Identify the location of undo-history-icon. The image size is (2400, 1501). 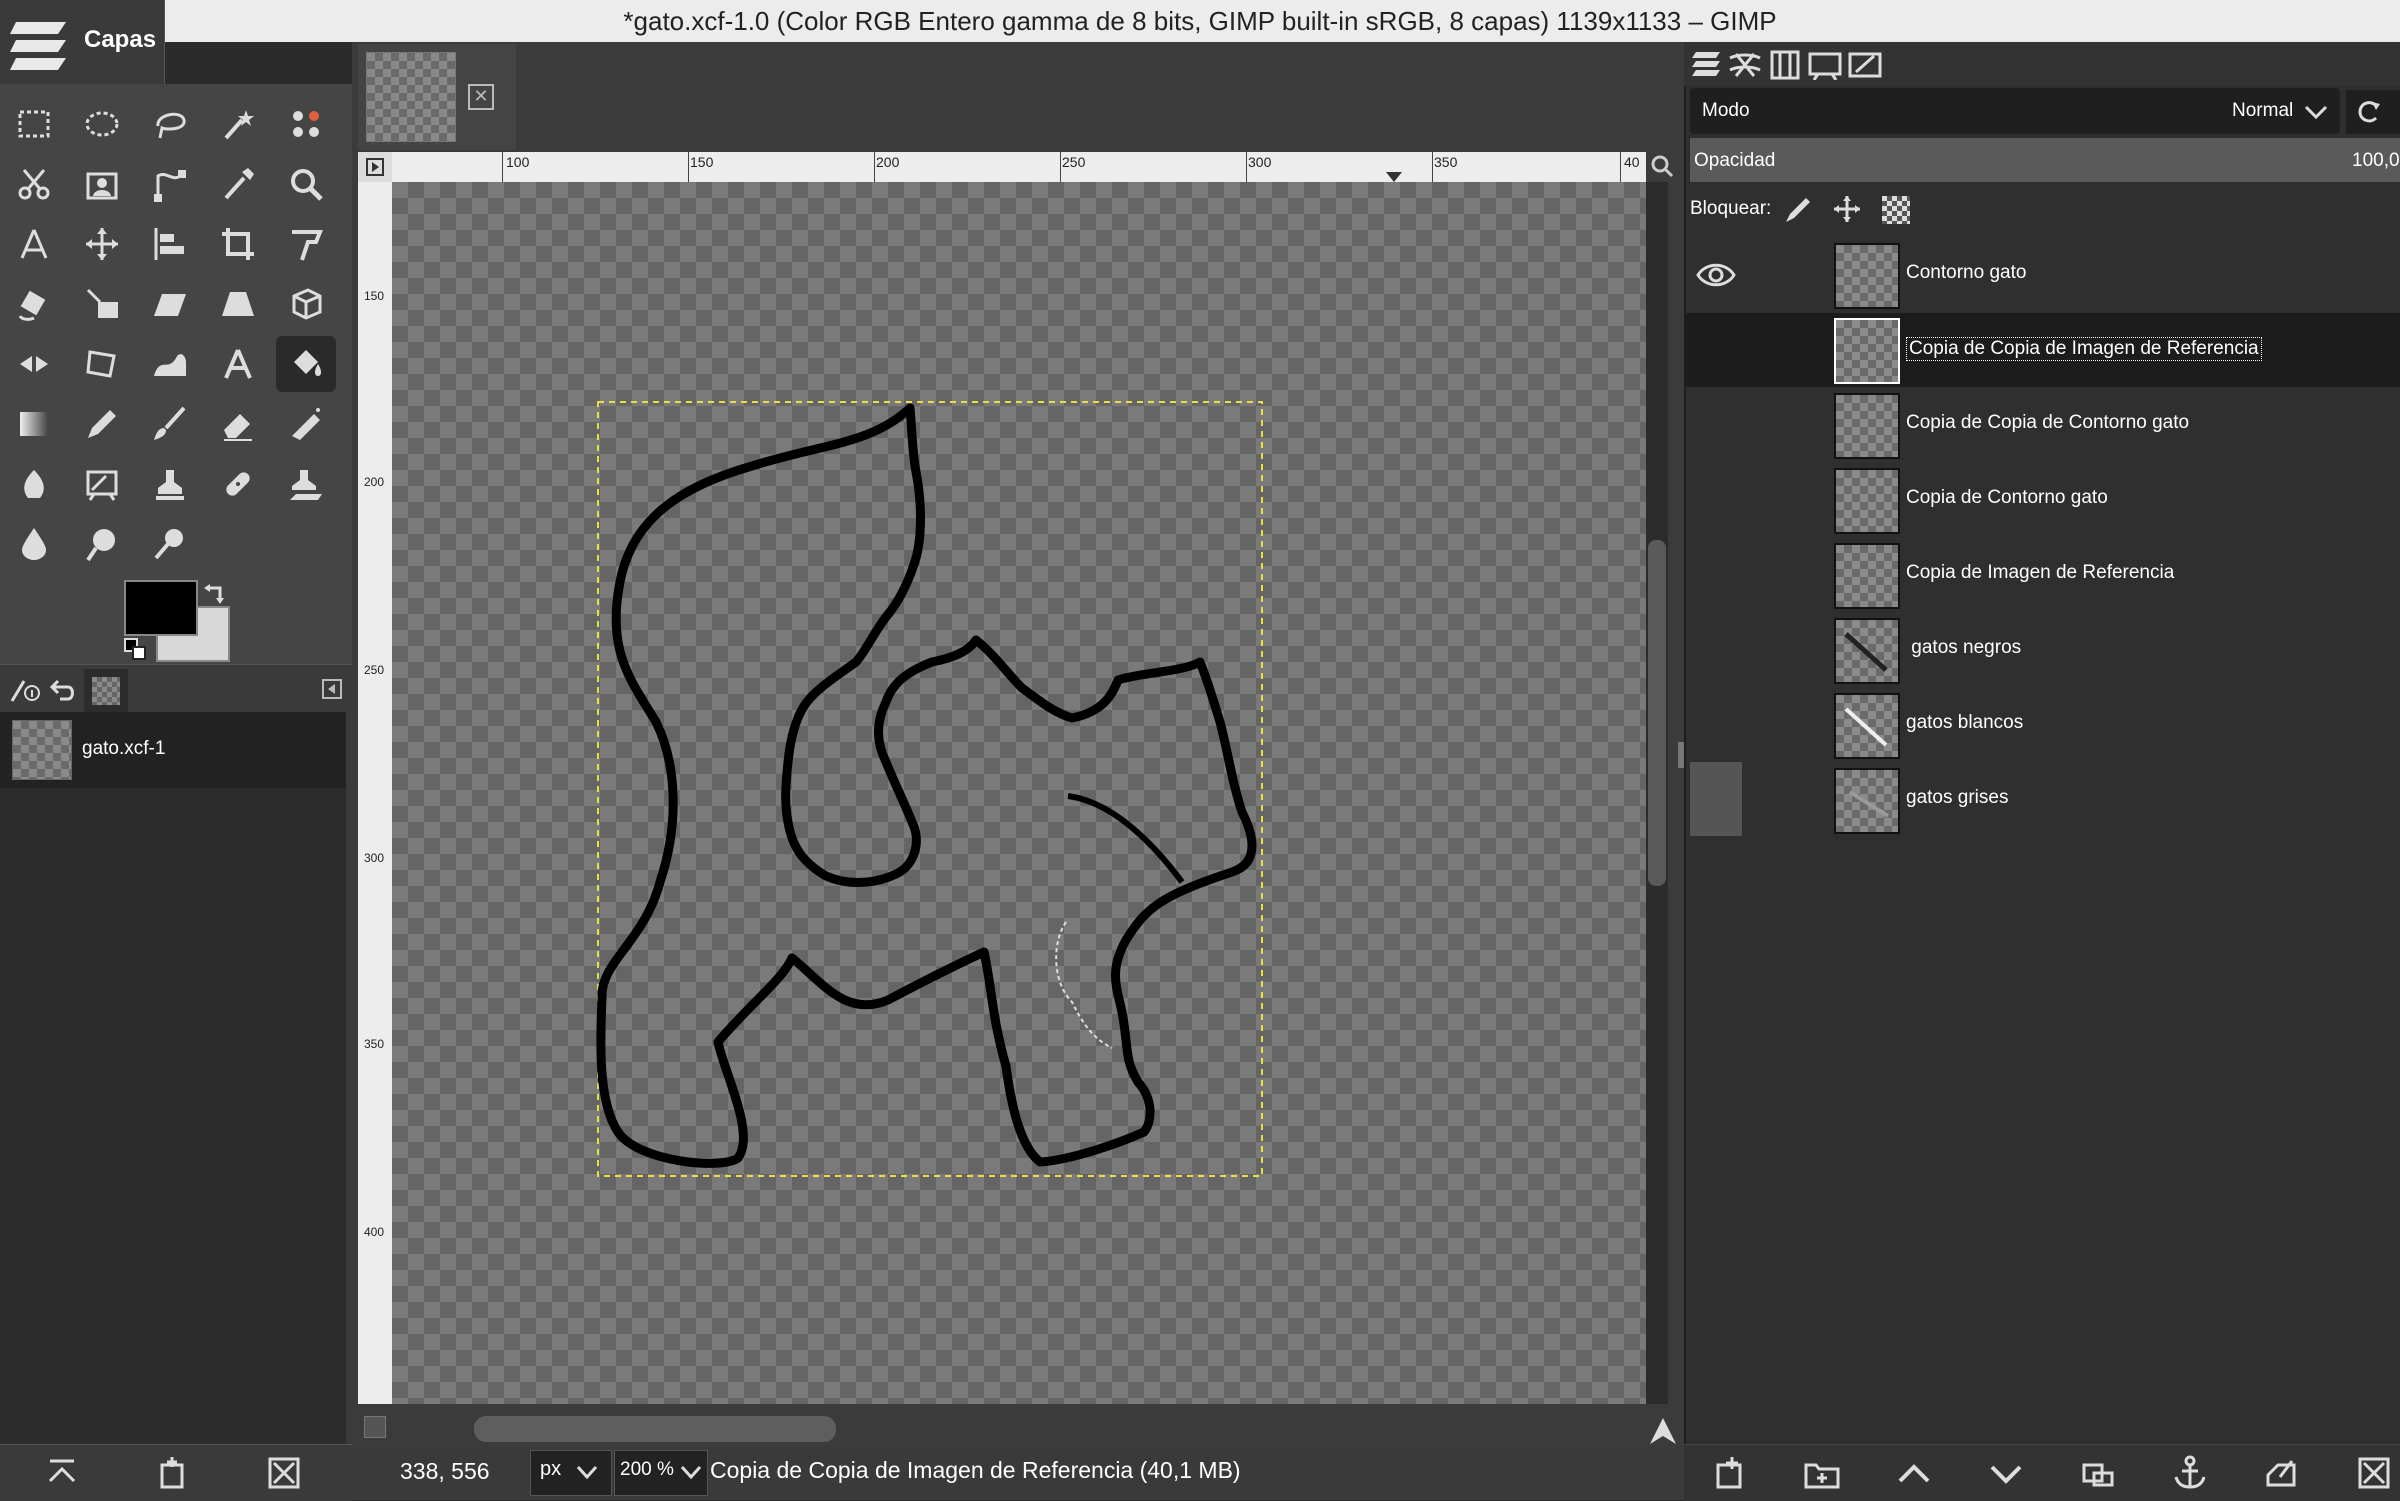
(63, 690).